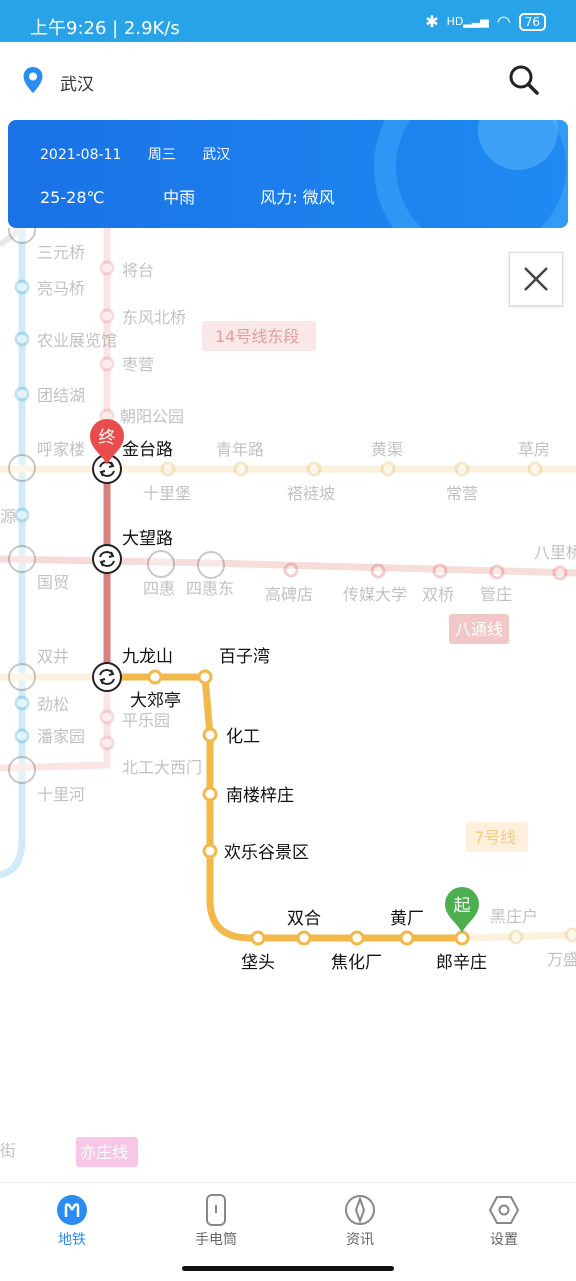 The width and height of the screenshot is (576, 1281). Describe the element at coordinates (147, 450) in the screenshot. I see `station-label-jintailu: 金台路` at that location.